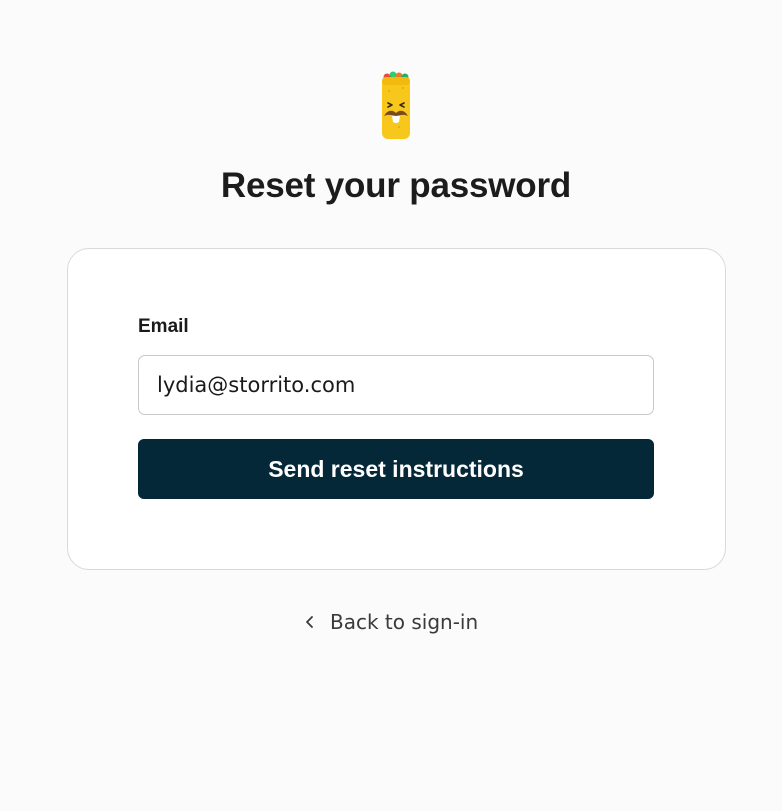 This screenshot has height=811, width=782. I want to click on back-to-sign-in-link: Back to sign-in, so click(391, 622).